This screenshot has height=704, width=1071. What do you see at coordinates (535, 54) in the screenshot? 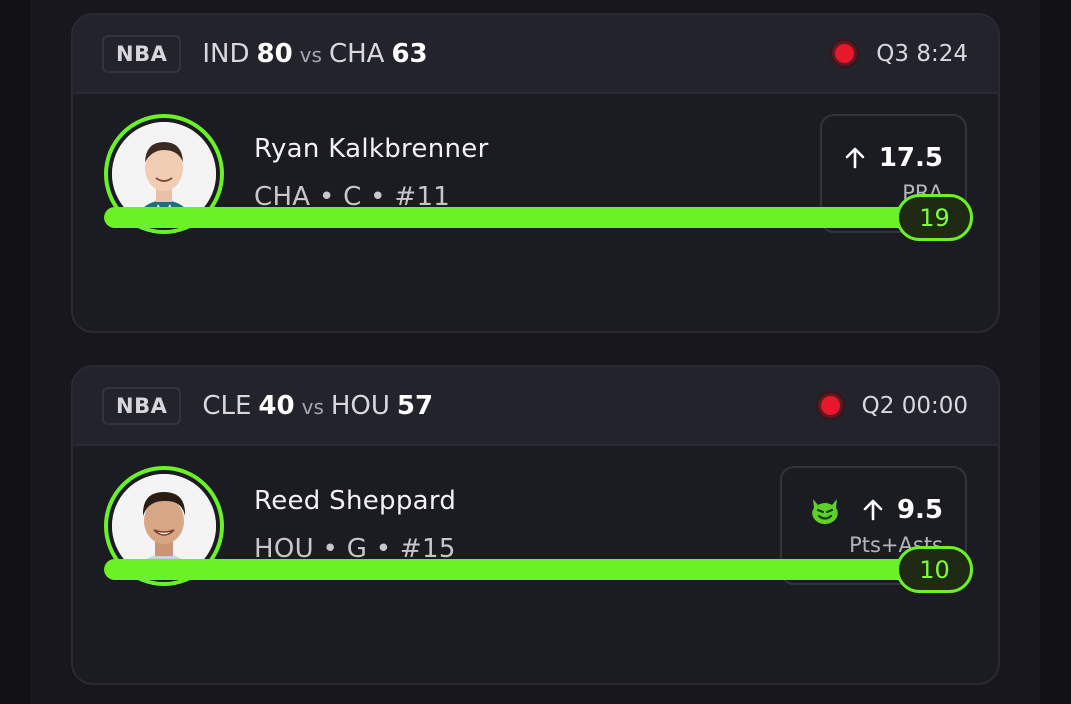
I see `game-header: NBA IND 80 vs CHA 63 Q3 8:24` at bounding box center [535, 54].